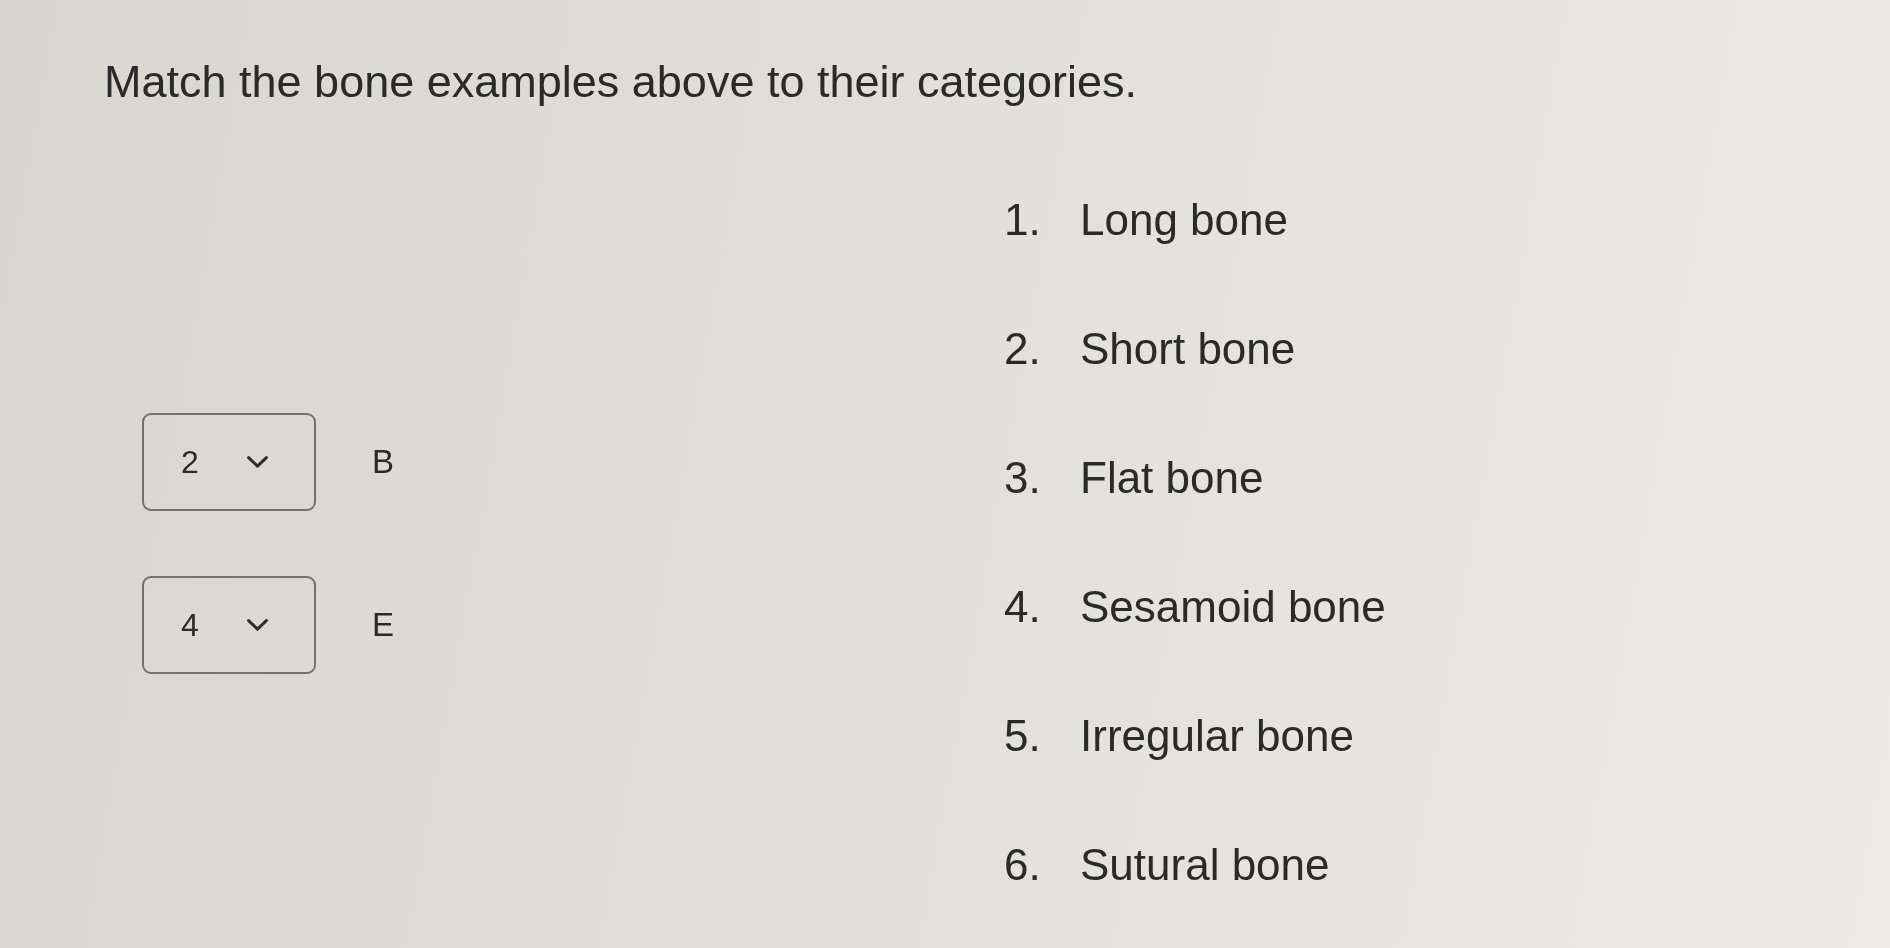 Image resolution: width=1890 pixels, height=948 pixels. What do you see at coordinates (1205, 864) in the screenshot?
I see `category-label: Sutural bone` at bounding box center [1205, 864].